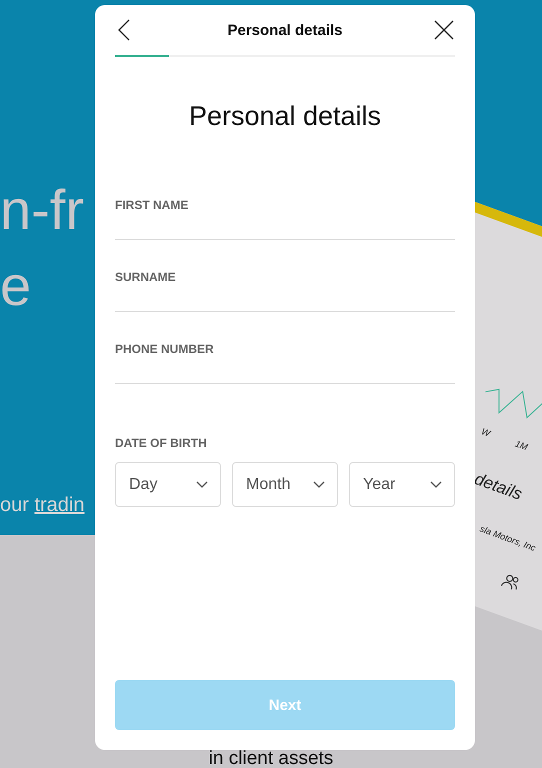 Image resolution: width=542 pixels, height=768 pixels. Describe the element at coordinates (498, 487) in the screenshot. I see `device-heading: details` at that location.